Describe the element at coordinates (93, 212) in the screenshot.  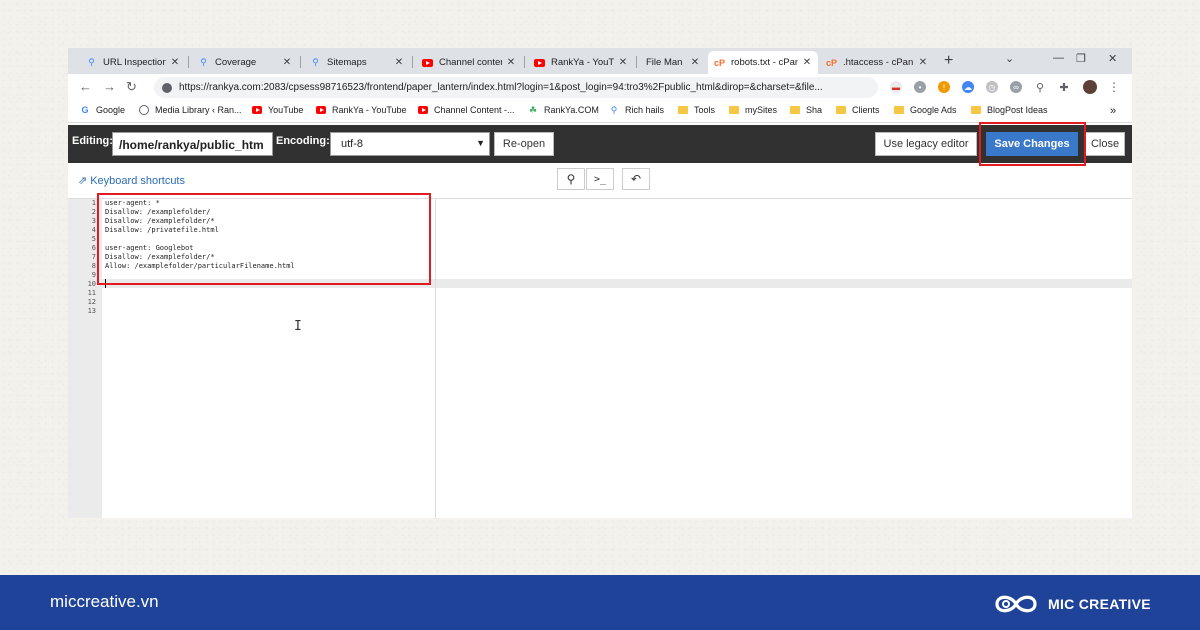
I see `line-number: 2` at that location.